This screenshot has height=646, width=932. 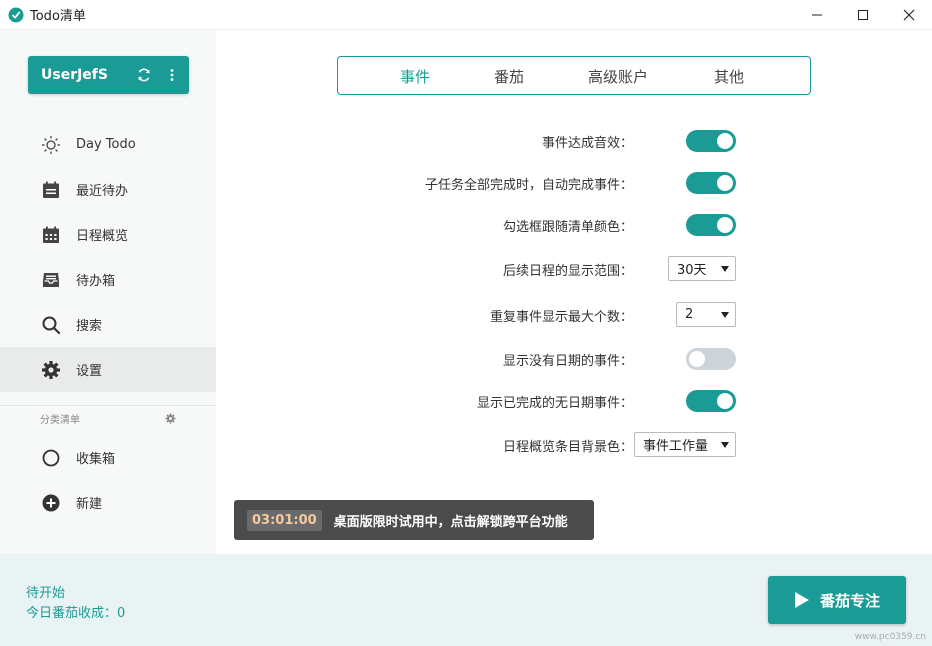 I want to click on app-logo-icon, so click(x=16, y=14).